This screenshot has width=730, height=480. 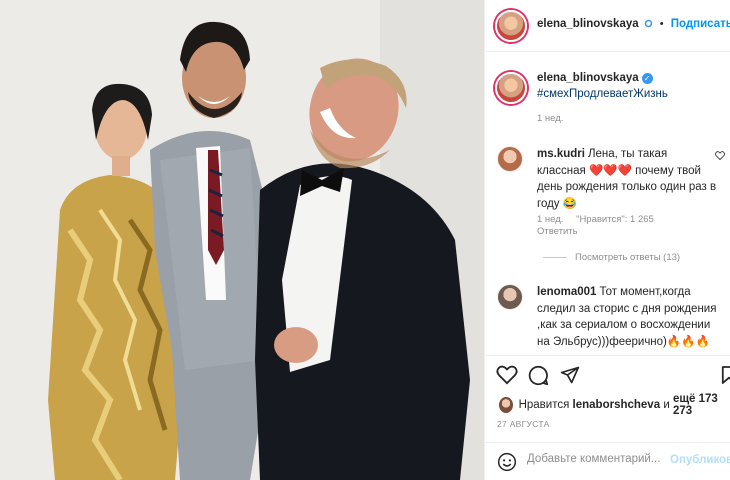 What do you see at coordinates (544, 405) in the screenshot?
I see `likes-prefix: Нравится` at bounding box center [544, 405].